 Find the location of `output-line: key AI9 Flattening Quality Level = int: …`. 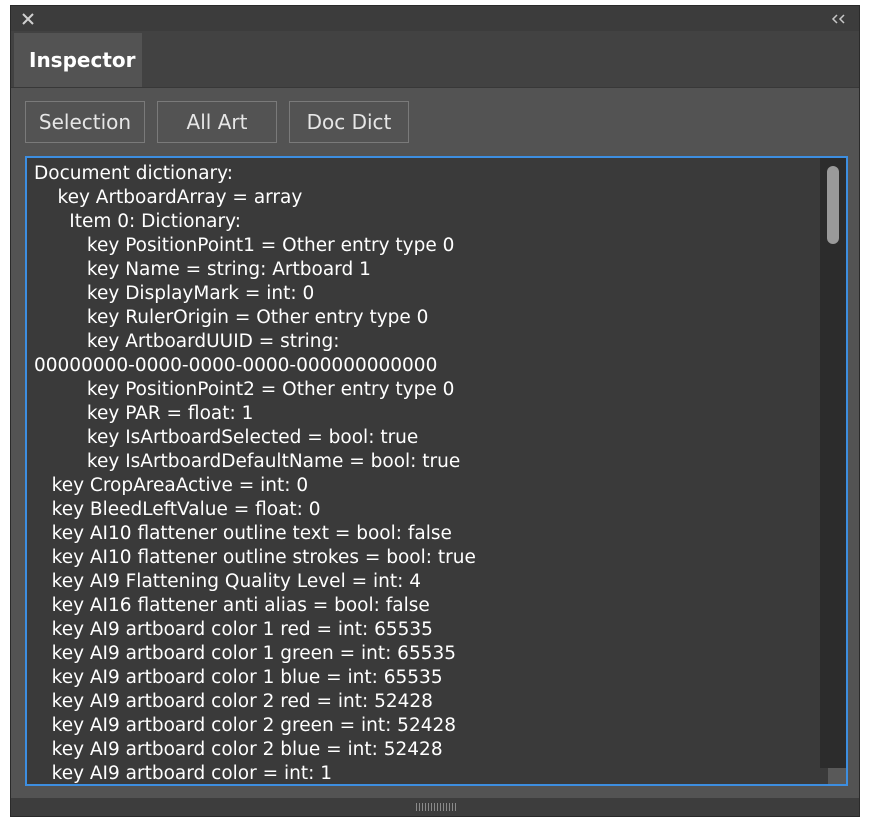

output-line: key AI9 Flattening Quality Level = int: … is located at coordinates (227, 581).